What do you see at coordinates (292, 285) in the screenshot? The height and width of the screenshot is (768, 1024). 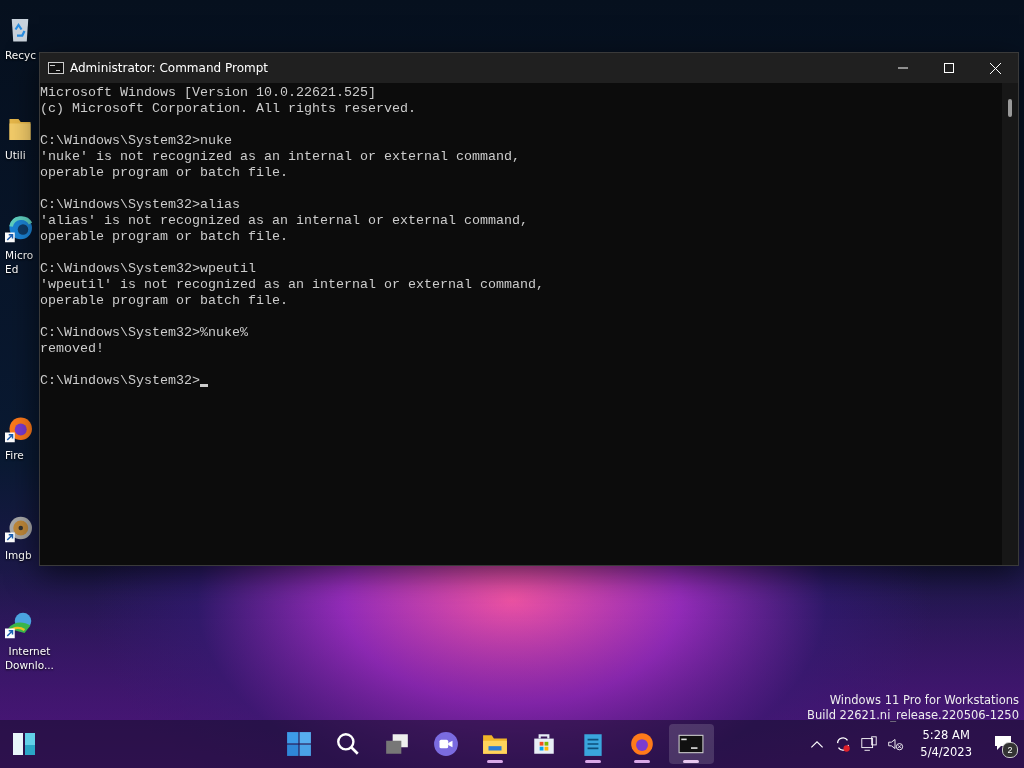 I see `console-line: 'wpeutil' is not recognized as an internal or external command,` at bounding box center [292, 285].